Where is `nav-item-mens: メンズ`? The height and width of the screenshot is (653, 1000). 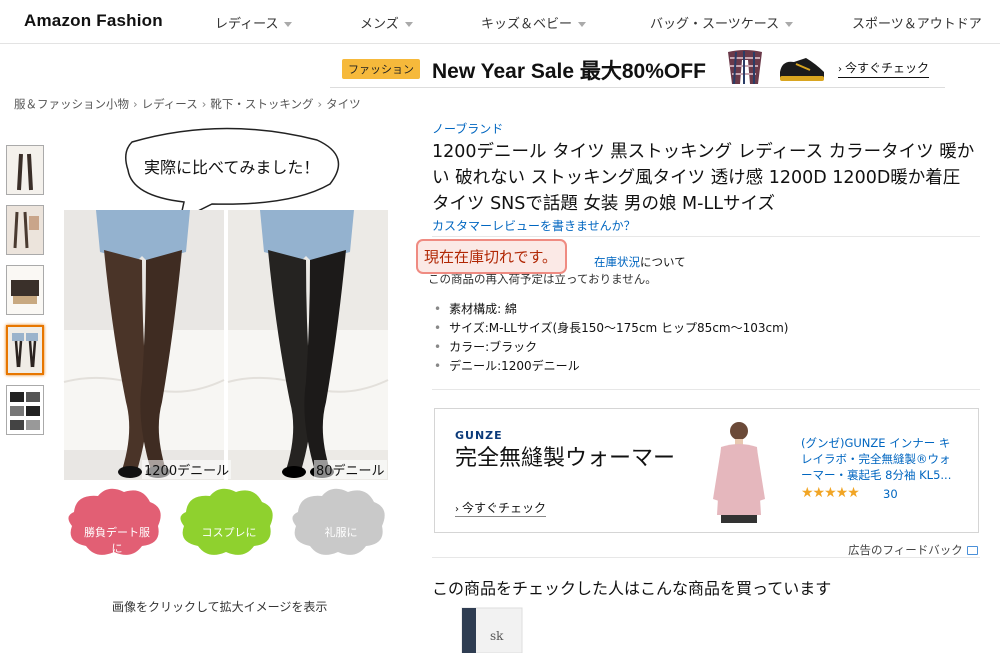
nav-item-mens: メンズ is located at coordinates (386, 22).